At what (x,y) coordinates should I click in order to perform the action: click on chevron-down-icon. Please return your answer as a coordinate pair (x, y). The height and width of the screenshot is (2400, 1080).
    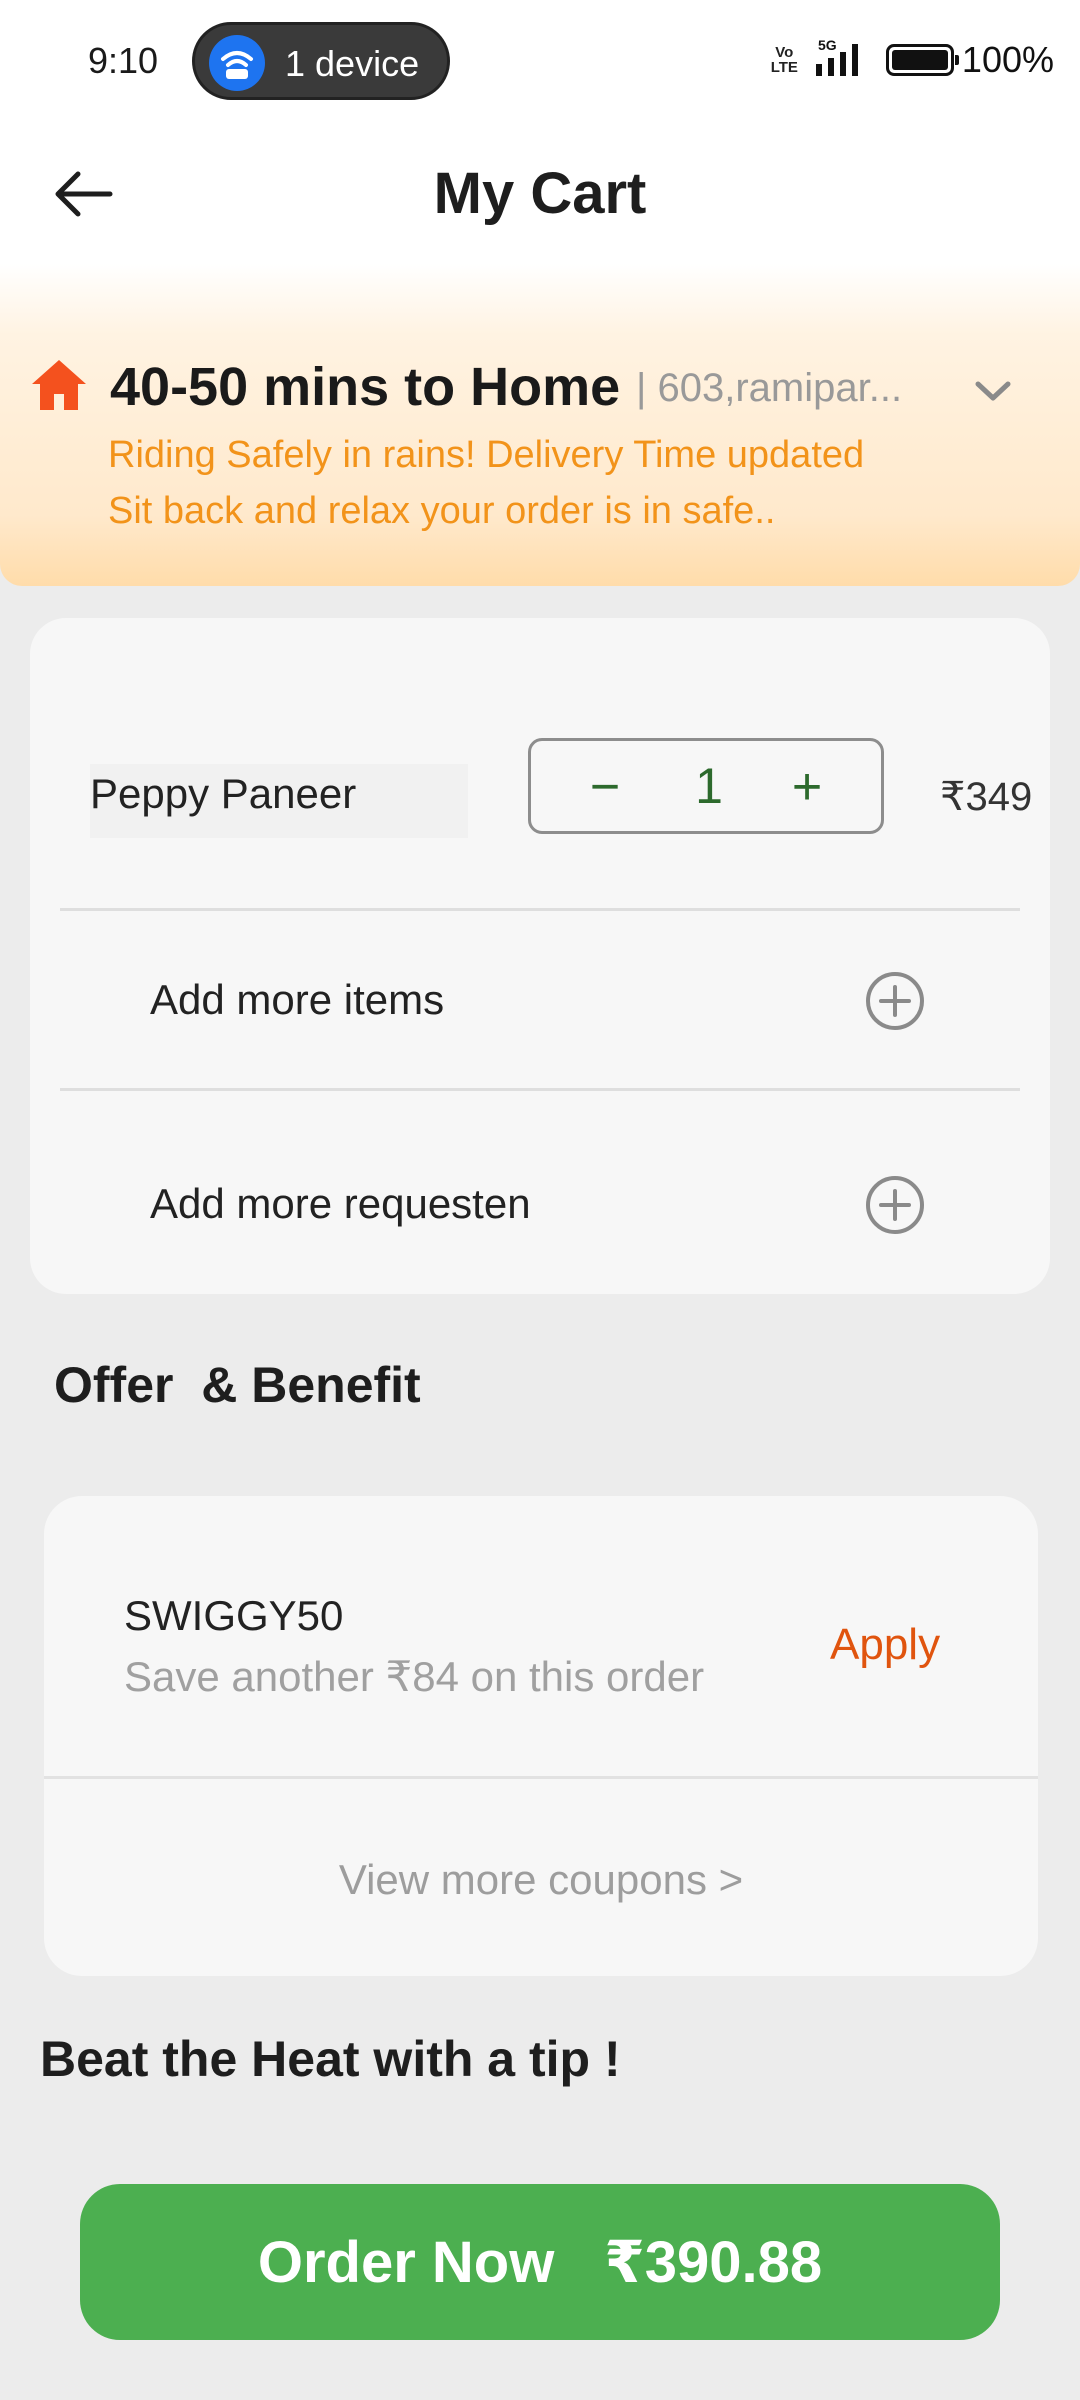
    Looking at the image, I should click on (993, 391).